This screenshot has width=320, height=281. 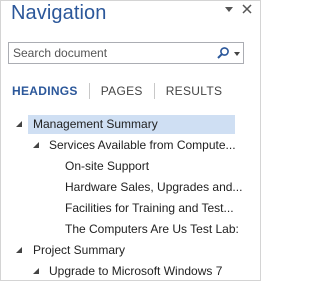 What do you see at coordinates (95, 124) in the screenshot?
I see `heading-label: Management Summary` at bounding box center [95, 124].